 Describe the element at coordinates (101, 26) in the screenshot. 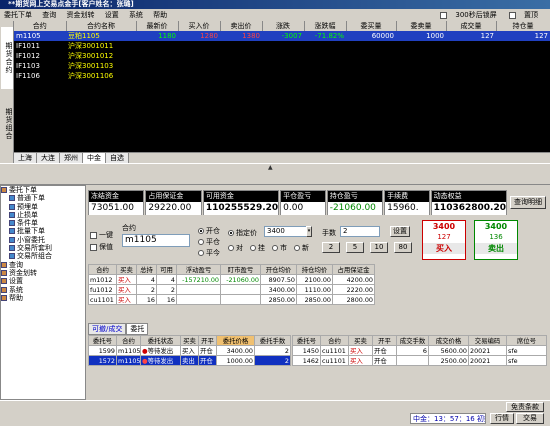

I see `col-header: 合约名称` at that location.